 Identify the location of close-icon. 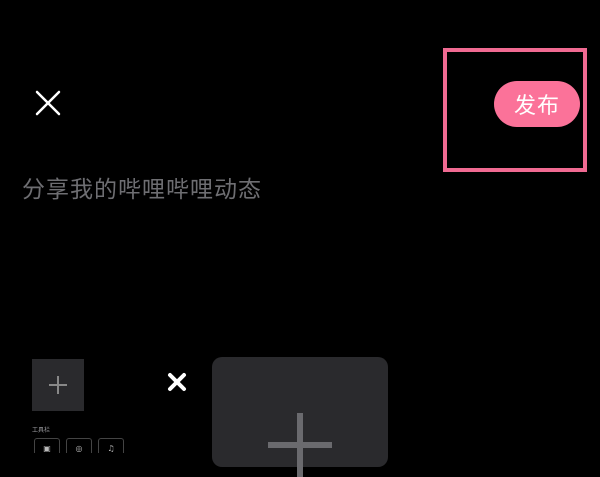
(48, 103).